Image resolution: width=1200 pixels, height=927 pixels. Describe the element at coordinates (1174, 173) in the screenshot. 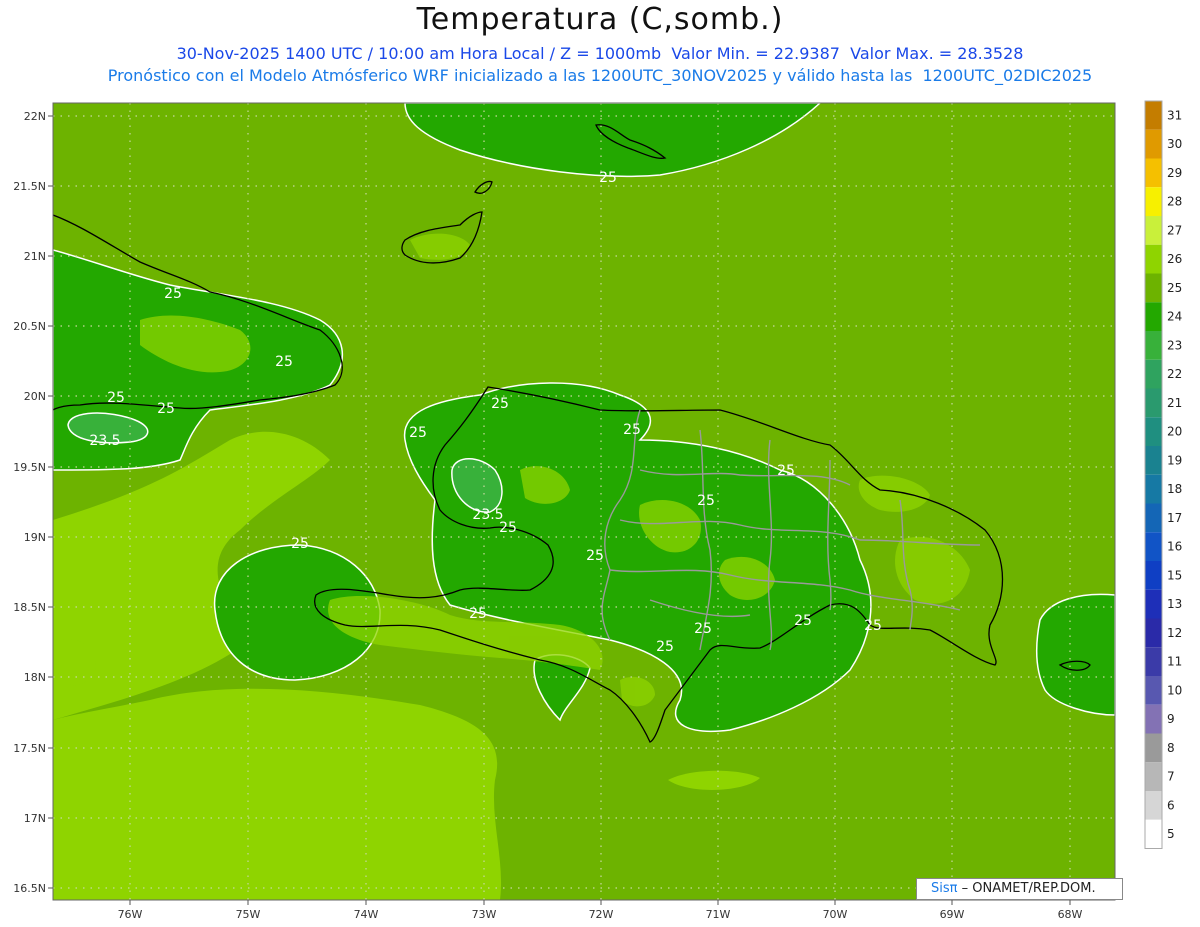

I see `colorbar-label: 29` at that location.